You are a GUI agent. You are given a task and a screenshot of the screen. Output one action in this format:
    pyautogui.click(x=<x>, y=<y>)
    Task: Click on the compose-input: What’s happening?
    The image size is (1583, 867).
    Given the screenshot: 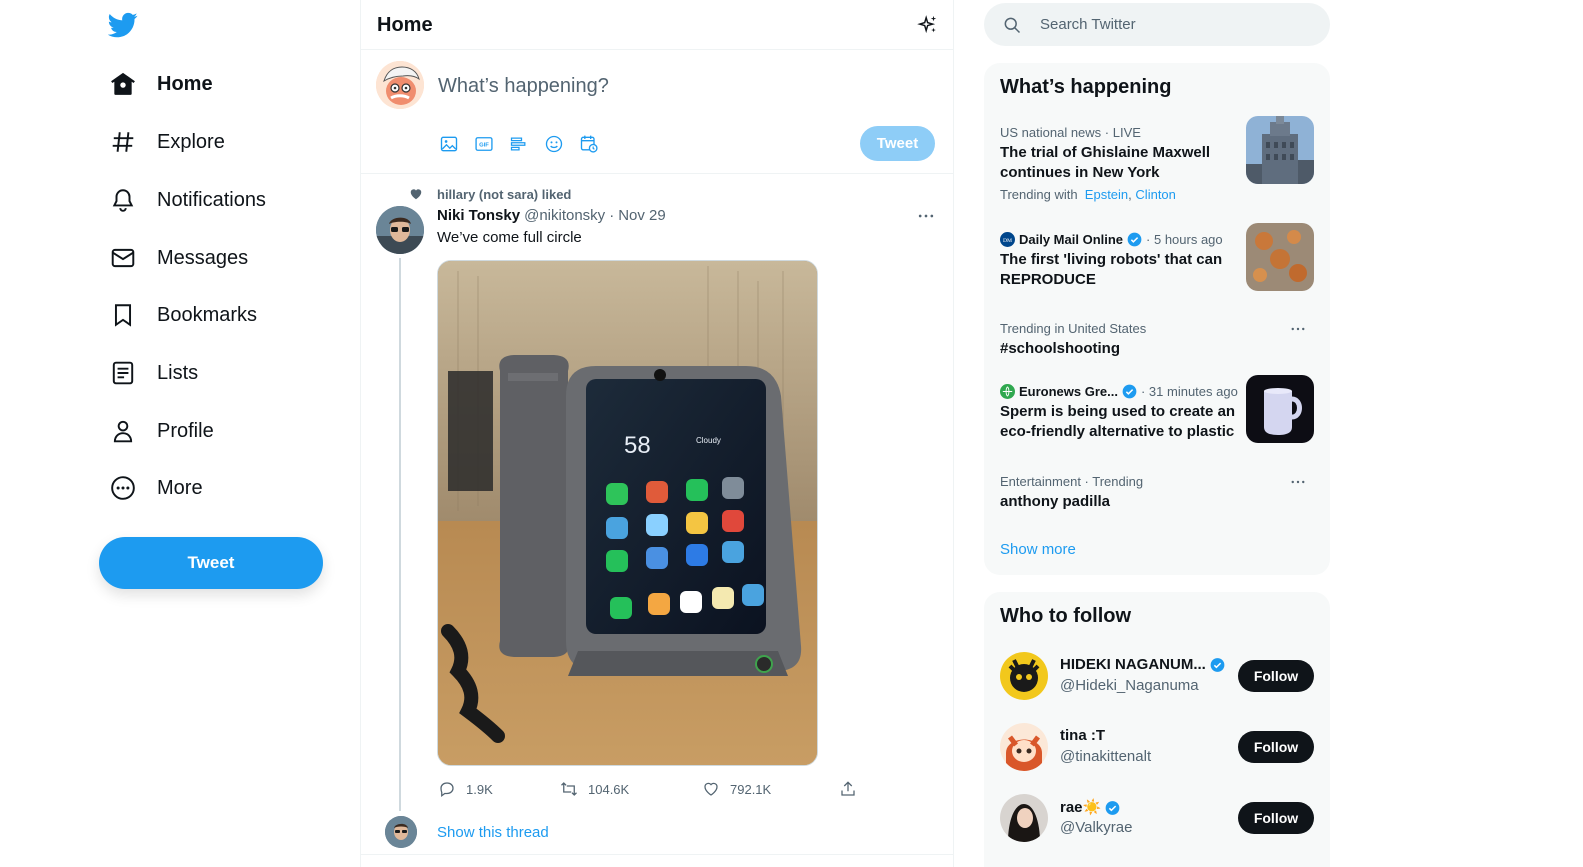 What is the action you would take?
    pyautogui.click(x=523, y=86)
    